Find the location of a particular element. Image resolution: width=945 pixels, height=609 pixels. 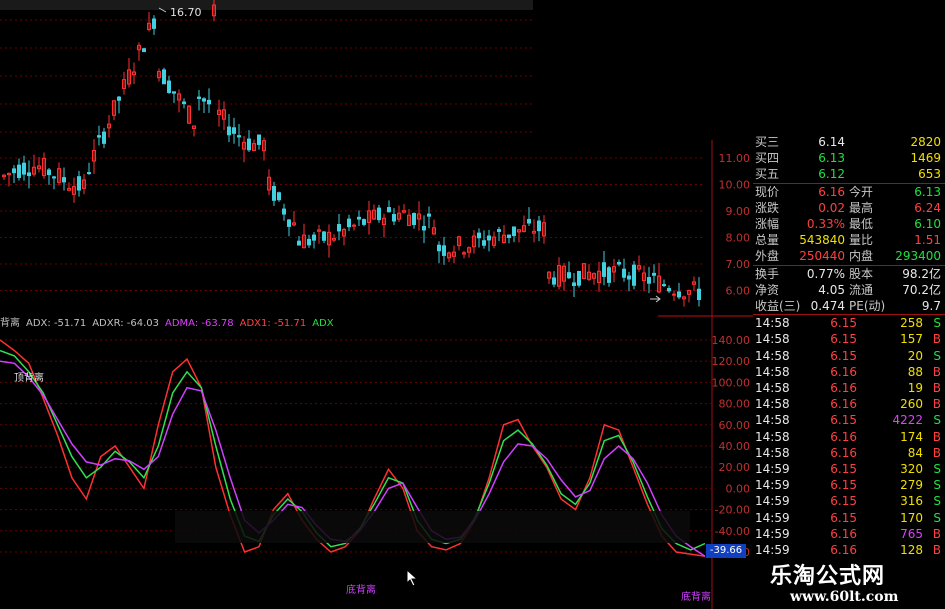

indicator-tick-label: 60.00 is located at coordinates (735, 425).